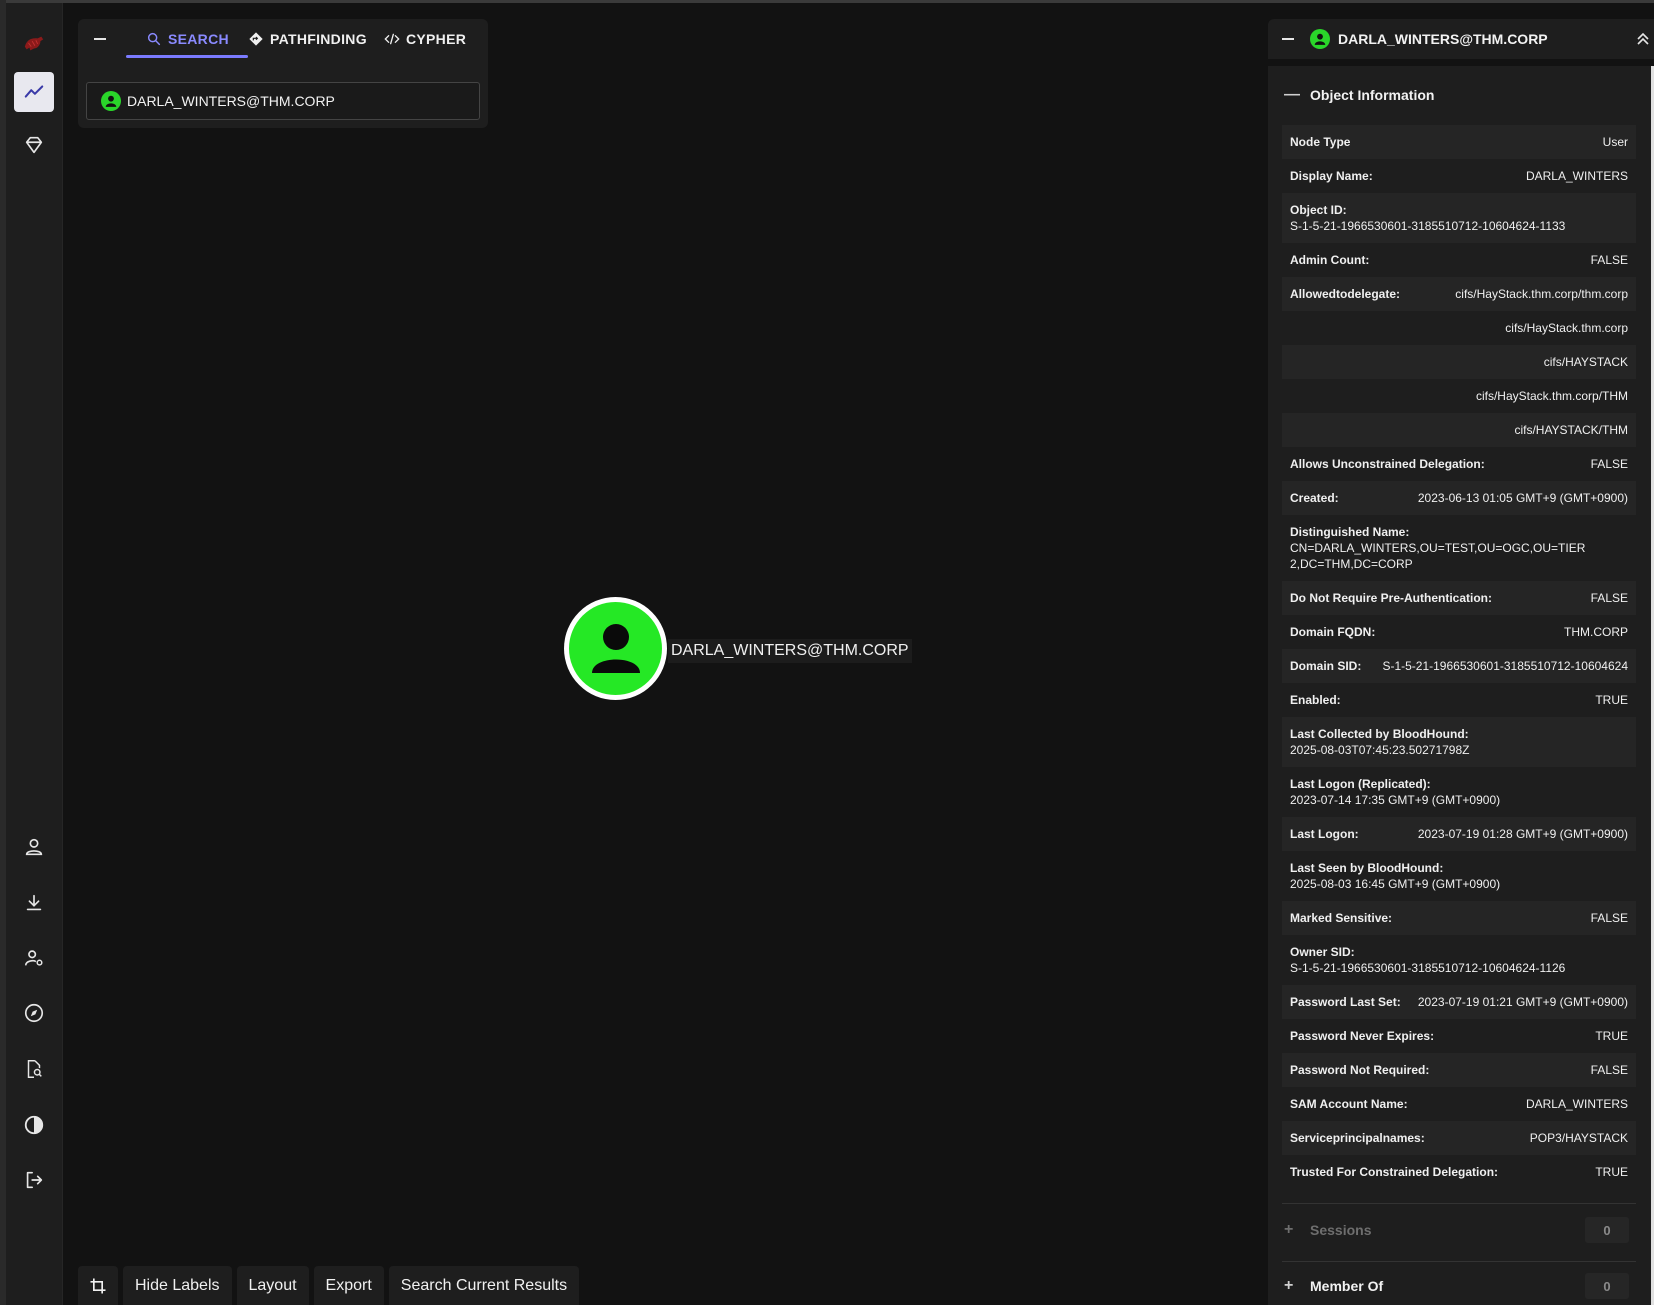 The height and width of the screenshot is (1305, 1654). Describe the element at coordinates (177, 1285) in the screenshot. I see `hide-labels-button: Hide Labels` at that location.